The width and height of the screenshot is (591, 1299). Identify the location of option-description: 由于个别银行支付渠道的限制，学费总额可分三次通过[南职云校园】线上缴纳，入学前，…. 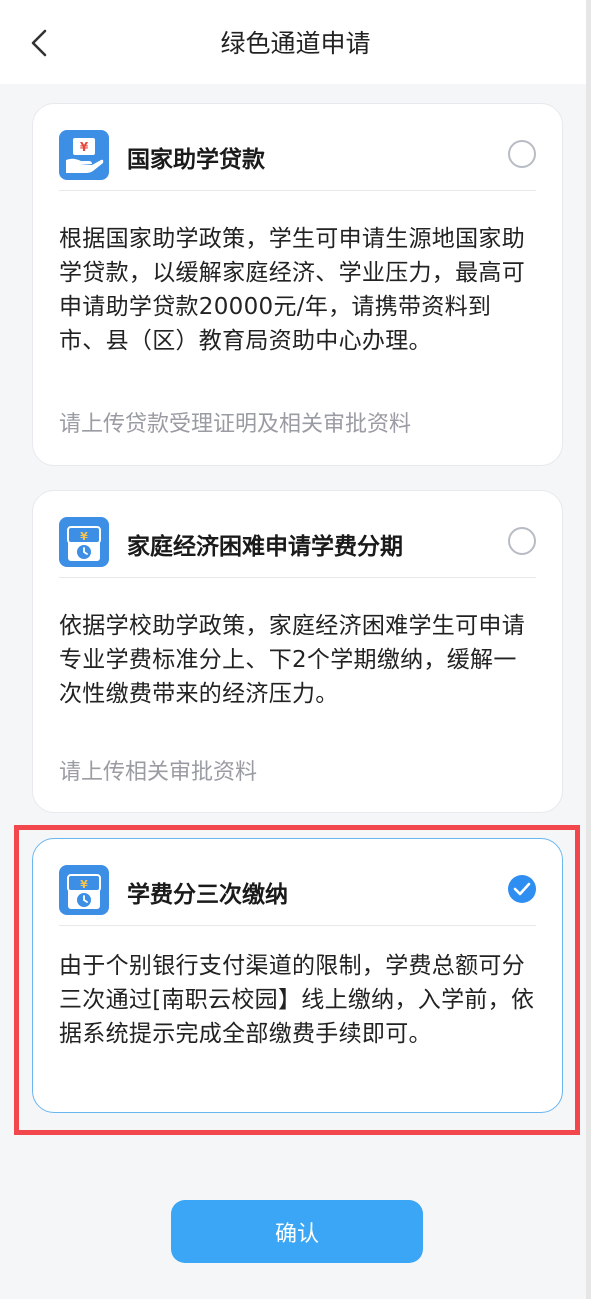
(297, 1000).